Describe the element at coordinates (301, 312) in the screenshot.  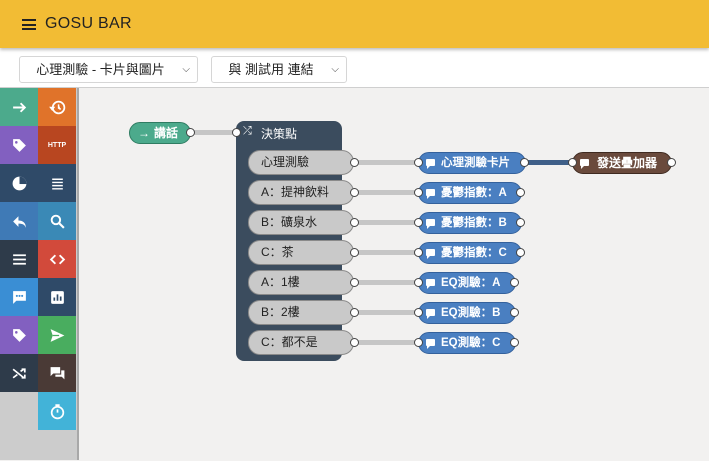
I see `decision-option: B：2樓` at that location.